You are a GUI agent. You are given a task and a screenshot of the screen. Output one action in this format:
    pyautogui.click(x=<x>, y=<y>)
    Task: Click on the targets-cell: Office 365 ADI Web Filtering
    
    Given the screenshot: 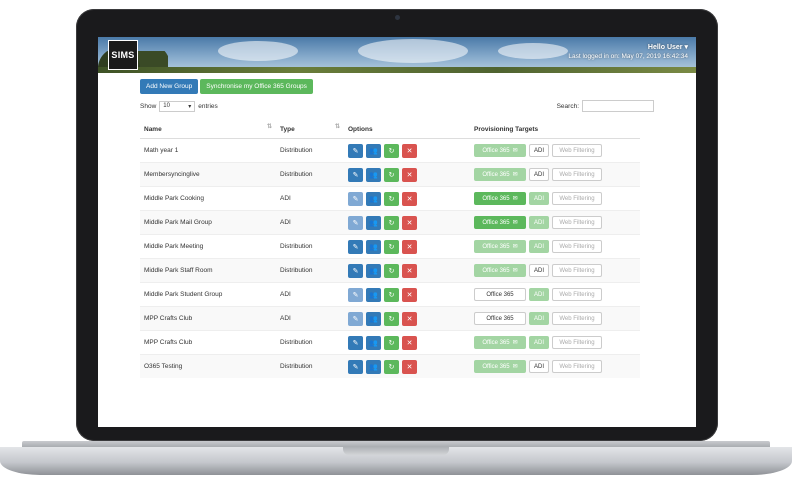 What is the action you would take?
    pyautogui.click(x=555, y=294)
    